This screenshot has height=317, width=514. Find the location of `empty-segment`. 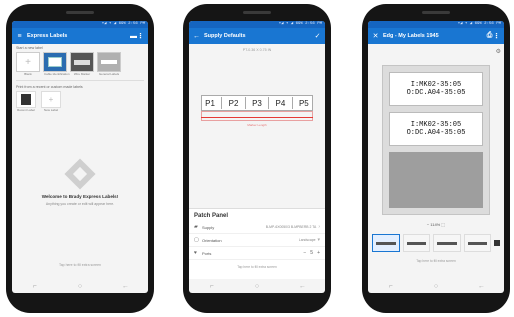

empty-segment is located at coordinates (436, 180).